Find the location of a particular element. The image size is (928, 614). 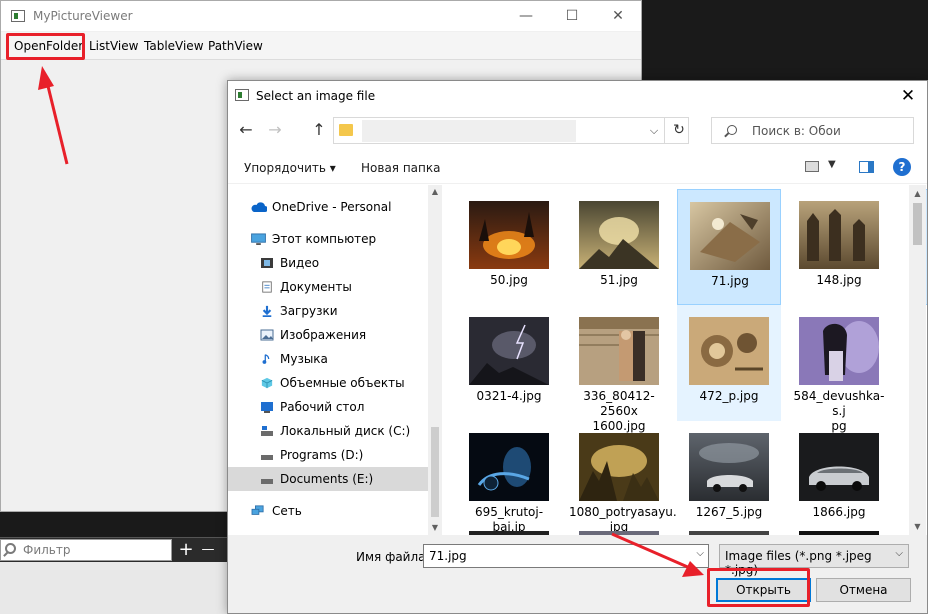

main-menubar: OpenFolder ListView TableView PathView is located at coordinates (321, 46).